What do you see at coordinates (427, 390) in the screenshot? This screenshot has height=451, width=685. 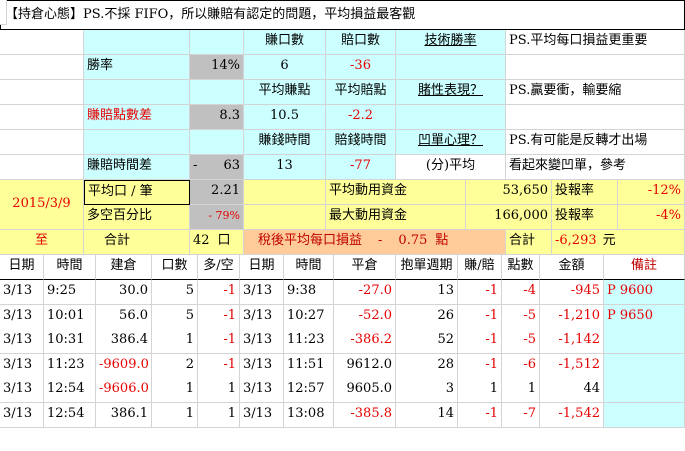 I see `cell-hold-period: 3` at bounding box center [427, 390].